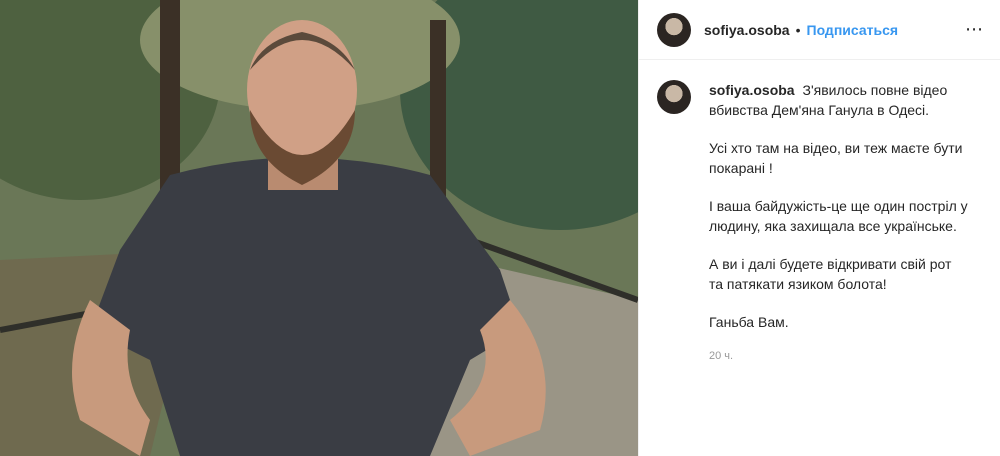  What do you see at coordinates (674, 97) in the screenshot?
I see `caption-avatar` at bounding box center [674, 97].